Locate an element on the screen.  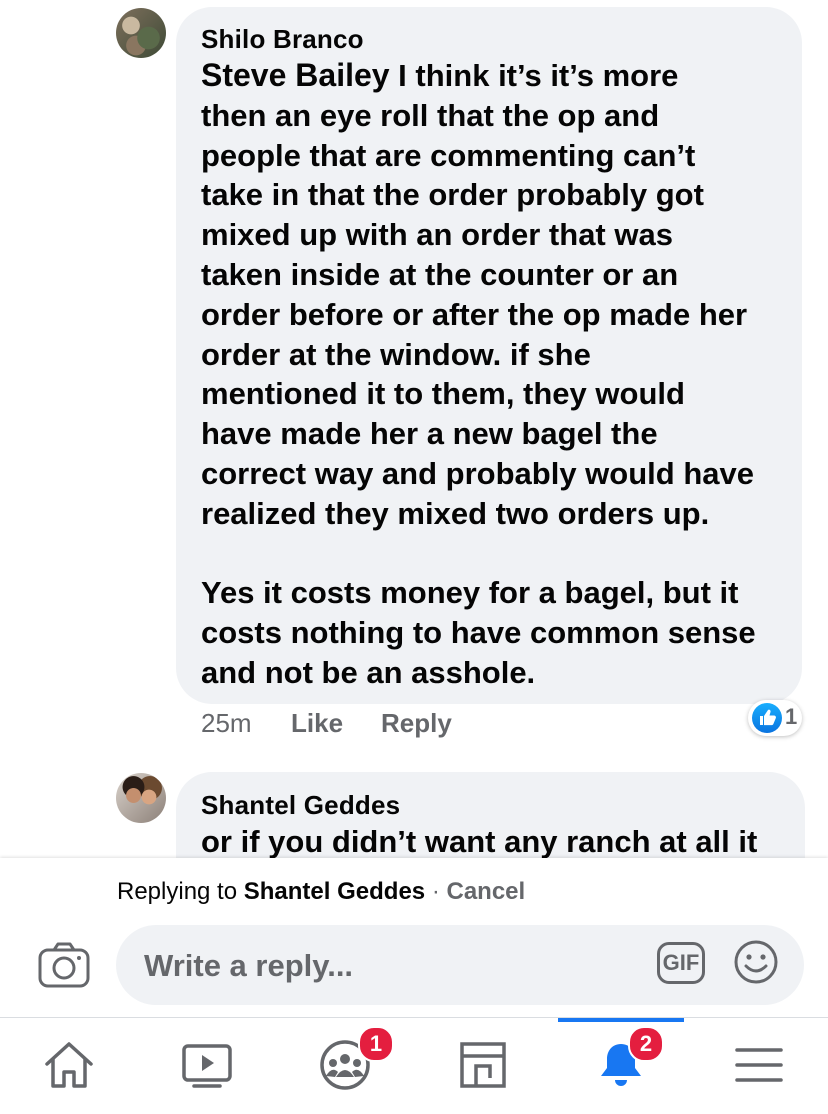
comment-line: correct way and probably would have is located at coordinates (477, 473).